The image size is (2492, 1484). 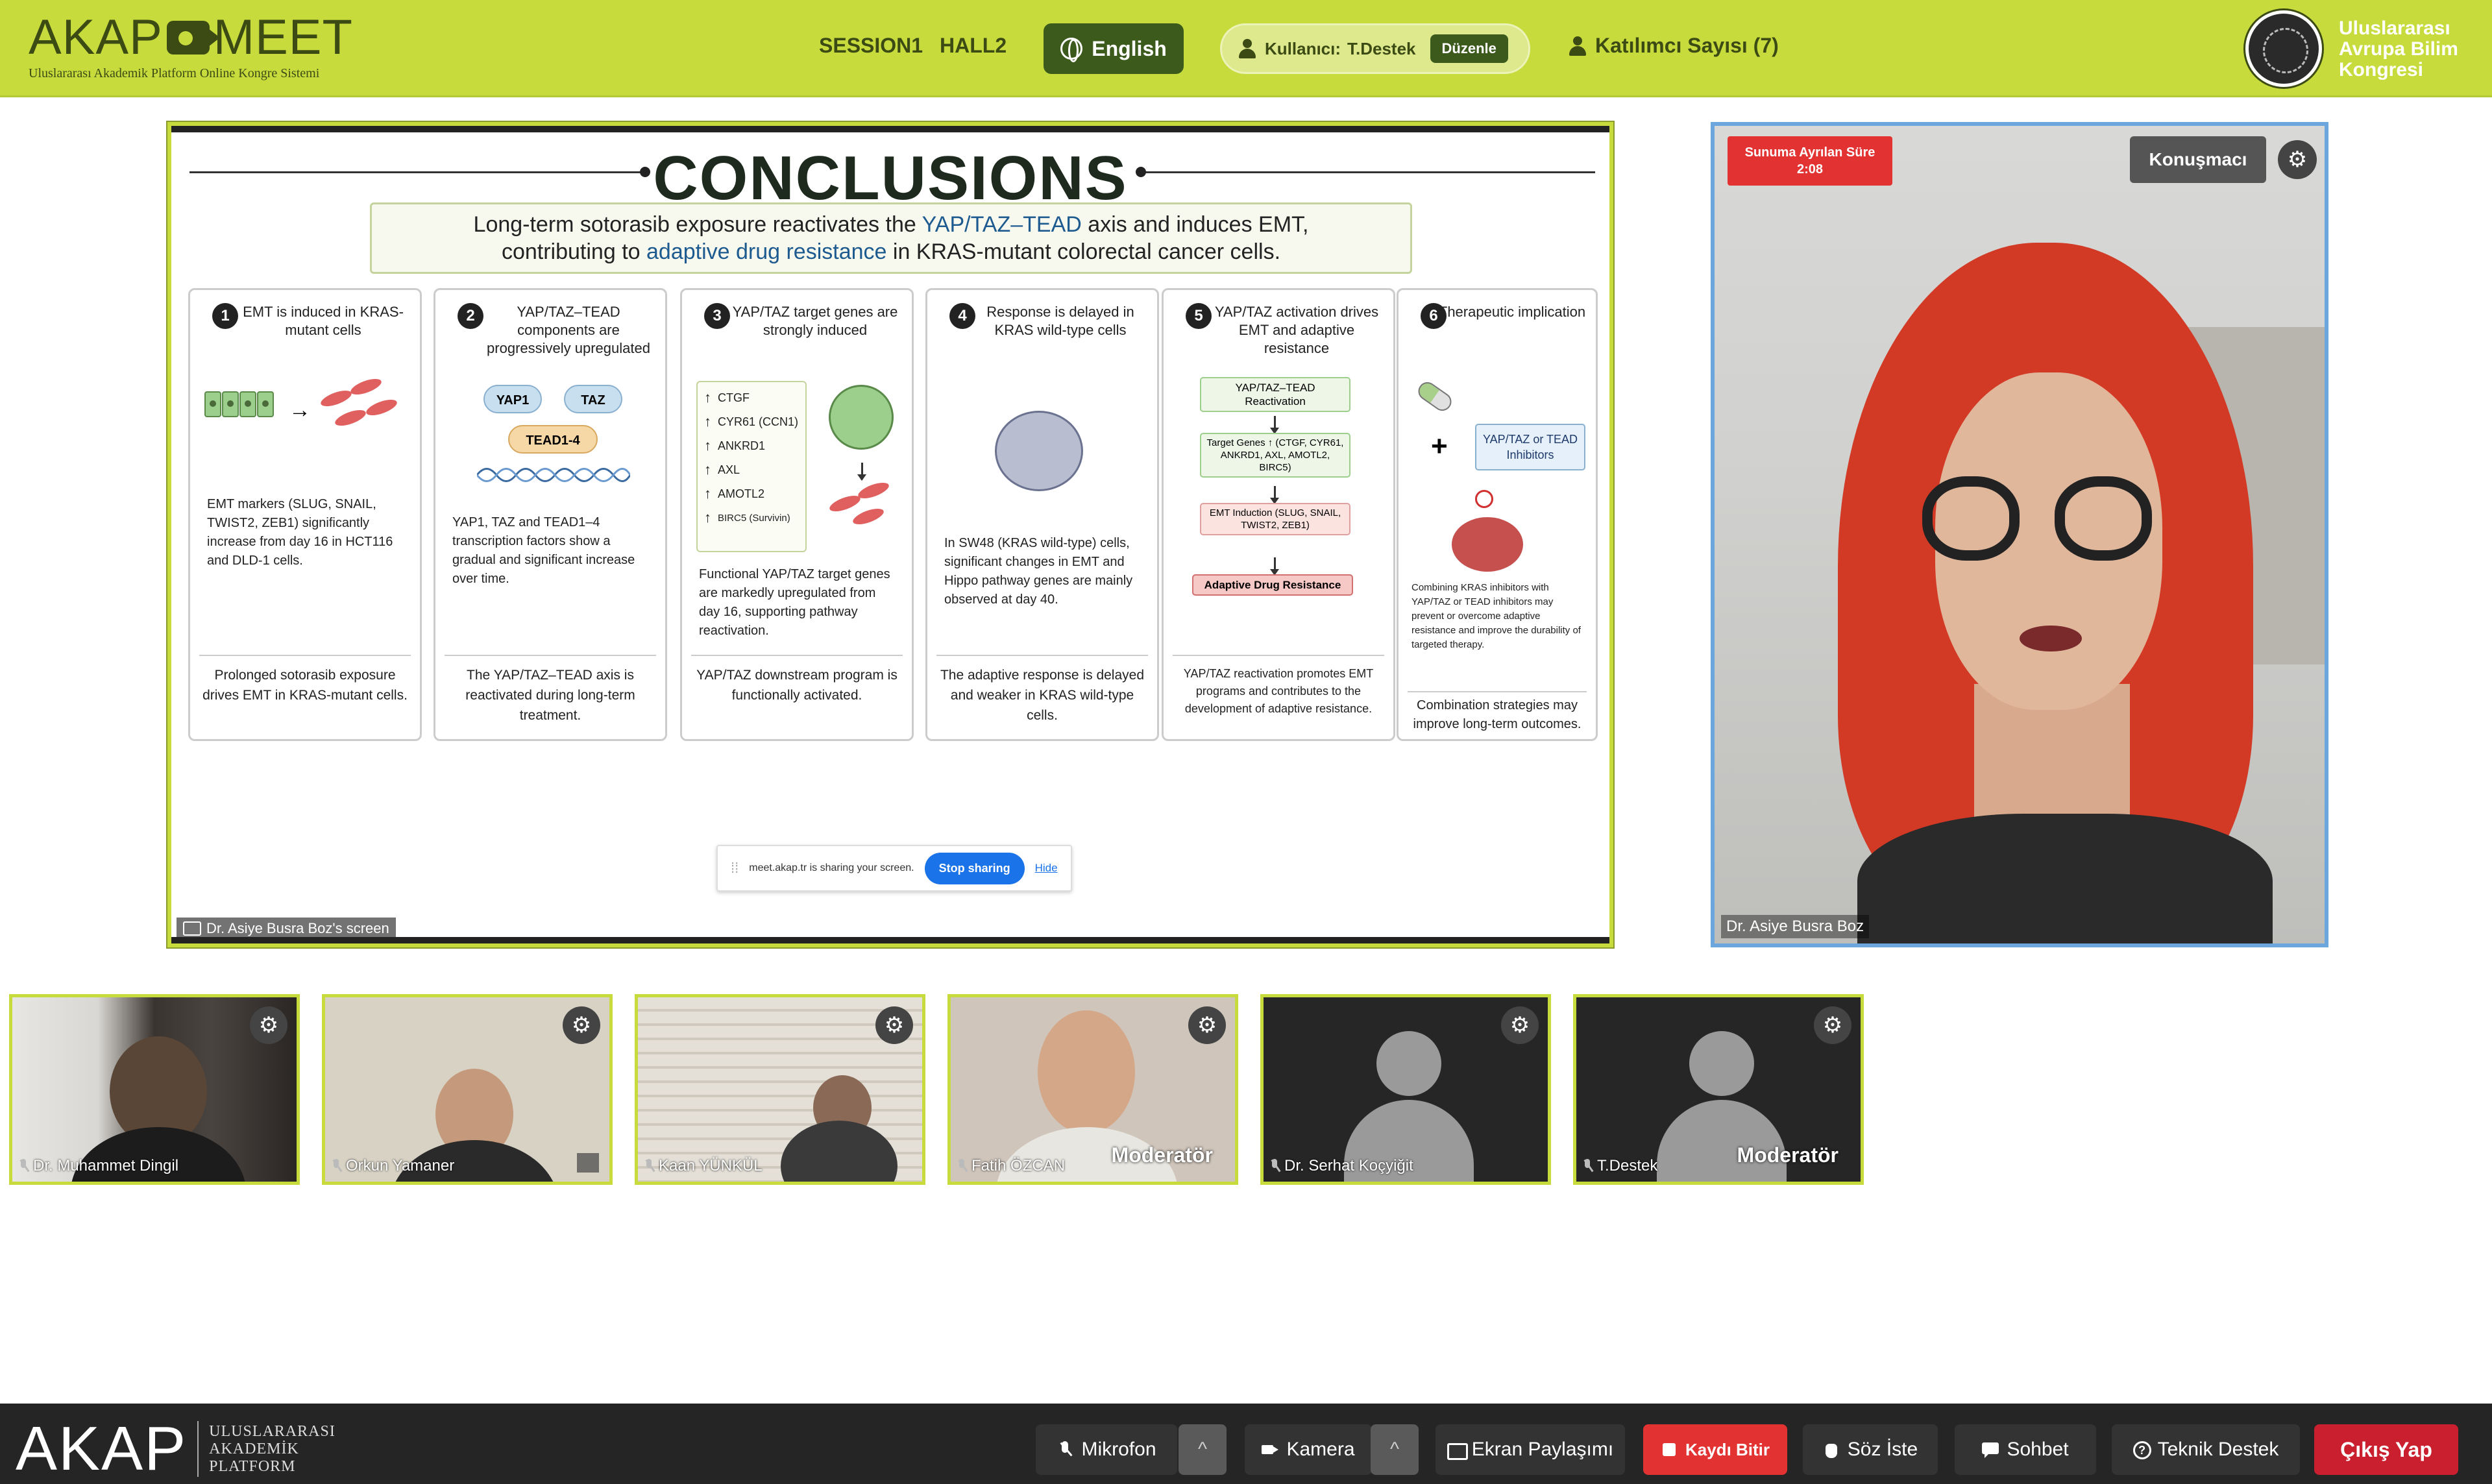 I want to click on participant-name: Orkun Yamaner, so click(x=401, y=1165).